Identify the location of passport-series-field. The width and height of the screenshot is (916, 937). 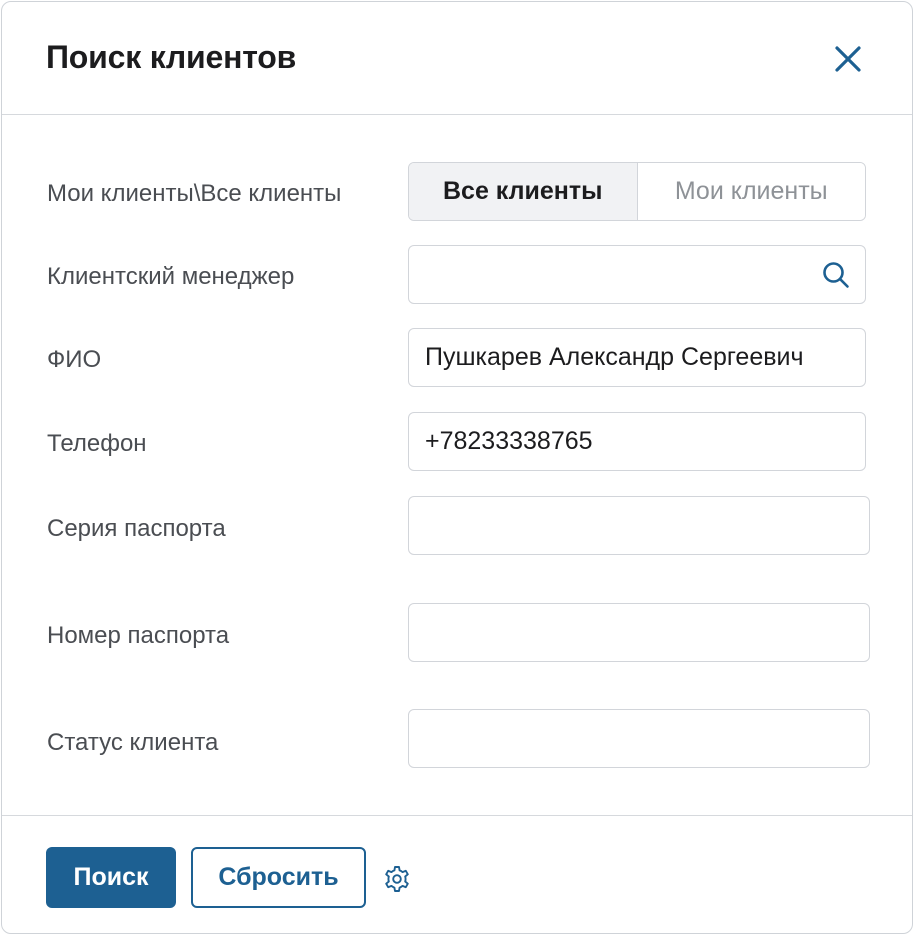
(639, 525).